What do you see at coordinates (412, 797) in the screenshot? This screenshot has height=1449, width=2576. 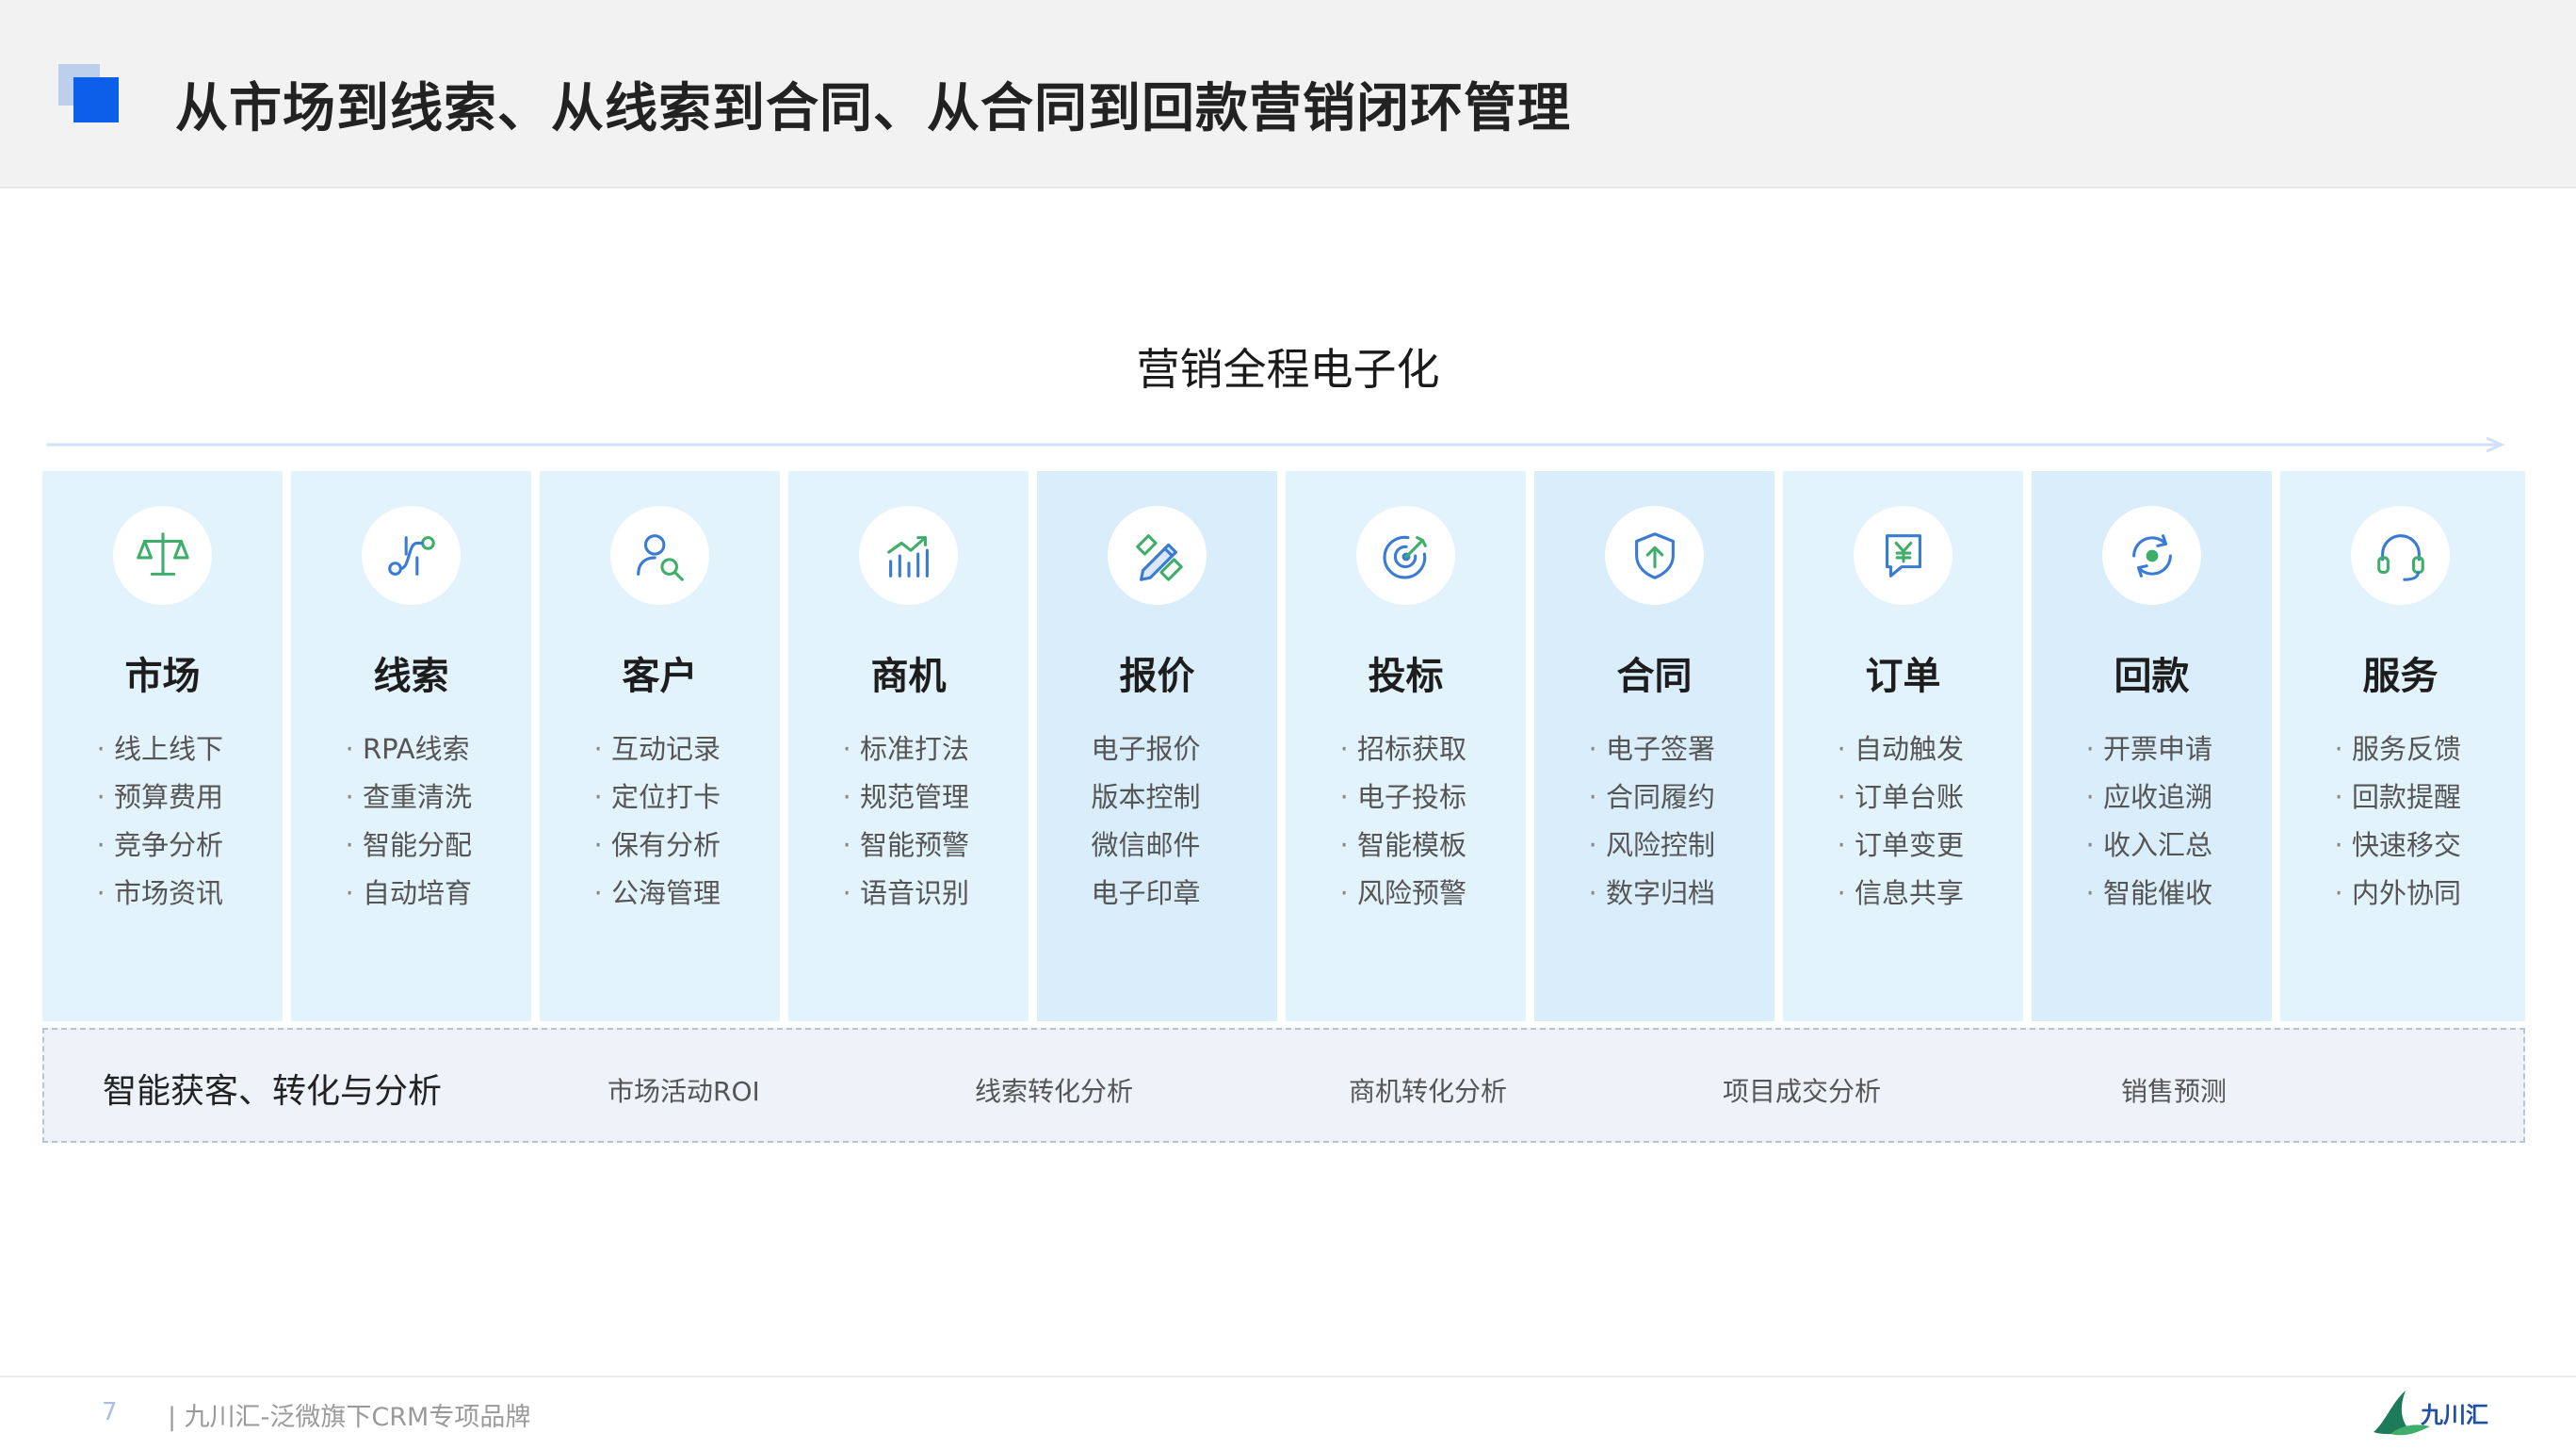 I see `stage-item: 查重清洗` at bounding box center [412, 797].